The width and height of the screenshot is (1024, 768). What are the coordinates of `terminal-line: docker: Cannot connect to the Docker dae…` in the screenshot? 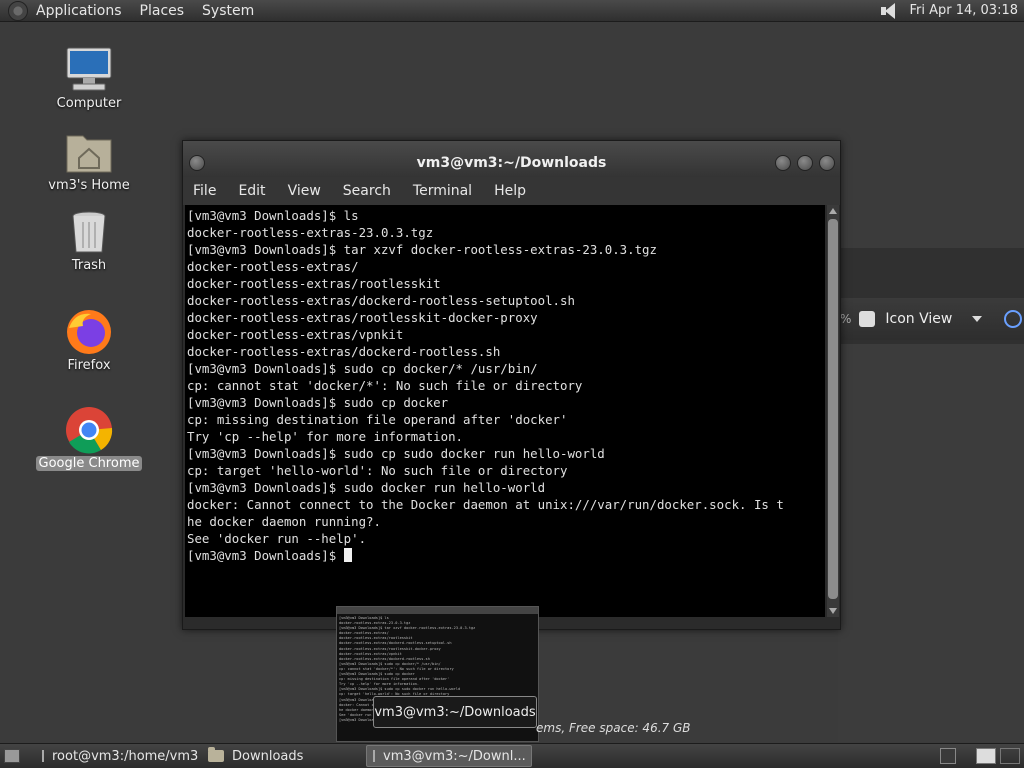 It's located at (485, 504).